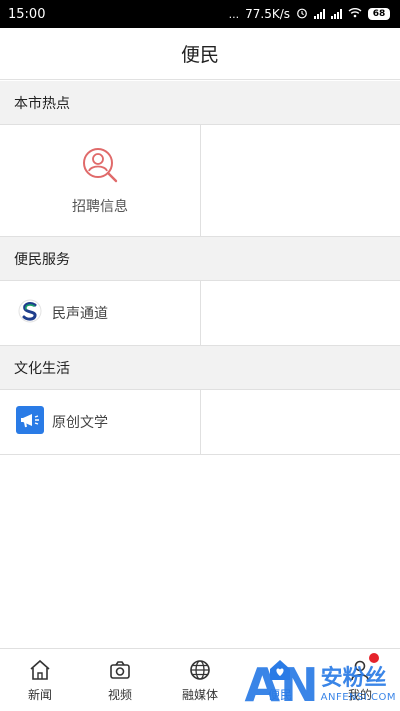 Image resolution: width=400 pixels, height=711 pixels. What do you see at coordinates (27, 14) in the screenshot?
I see `status-time: 15:00` at bounding box center [27, 14].